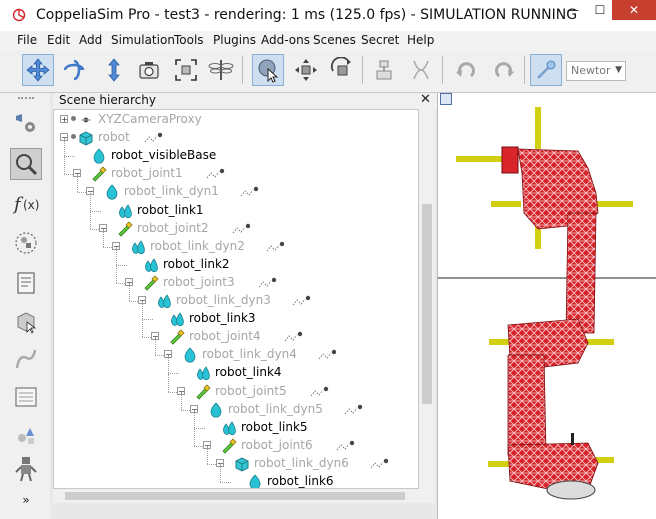  I want to click on tree-item-label: robot_joint4, so click(225, 336).